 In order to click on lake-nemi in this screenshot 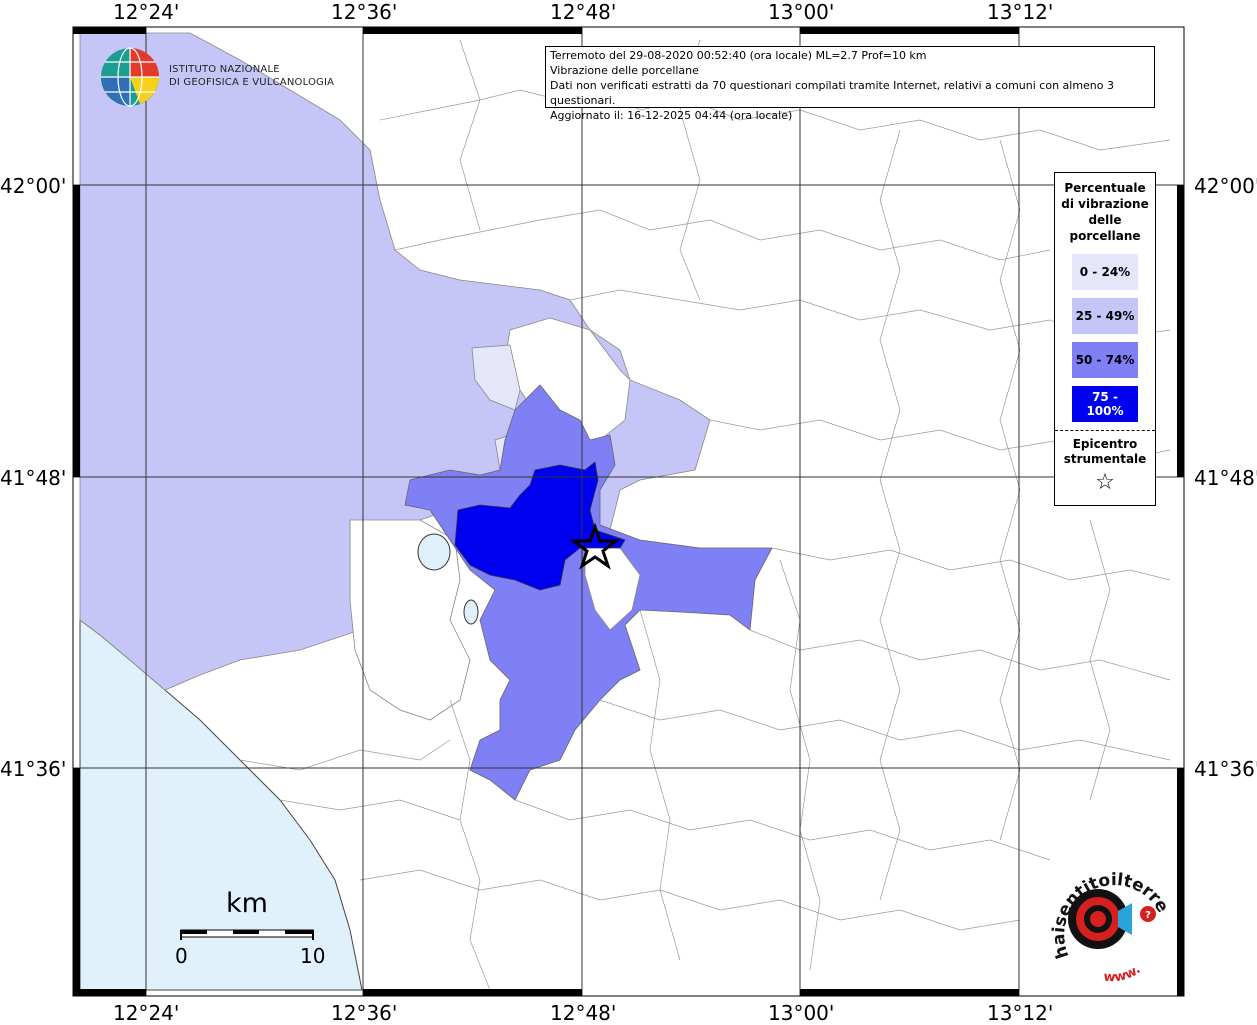, I will do `click(471, 612)`.